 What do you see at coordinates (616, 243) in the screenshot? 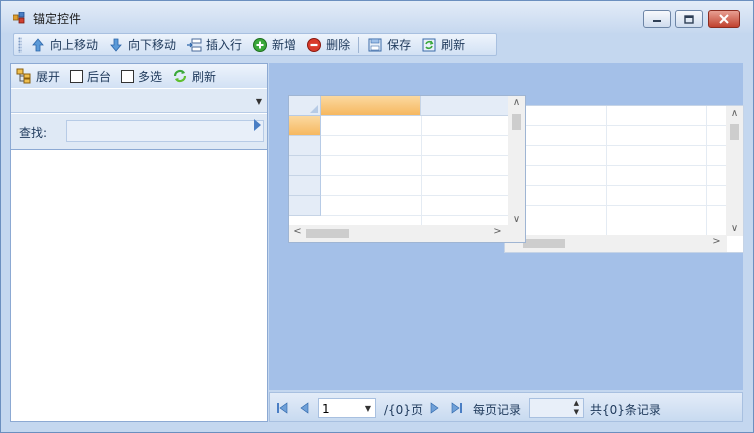
I see `horizontal-scrollbar: >` at bounding box center [616, 243].